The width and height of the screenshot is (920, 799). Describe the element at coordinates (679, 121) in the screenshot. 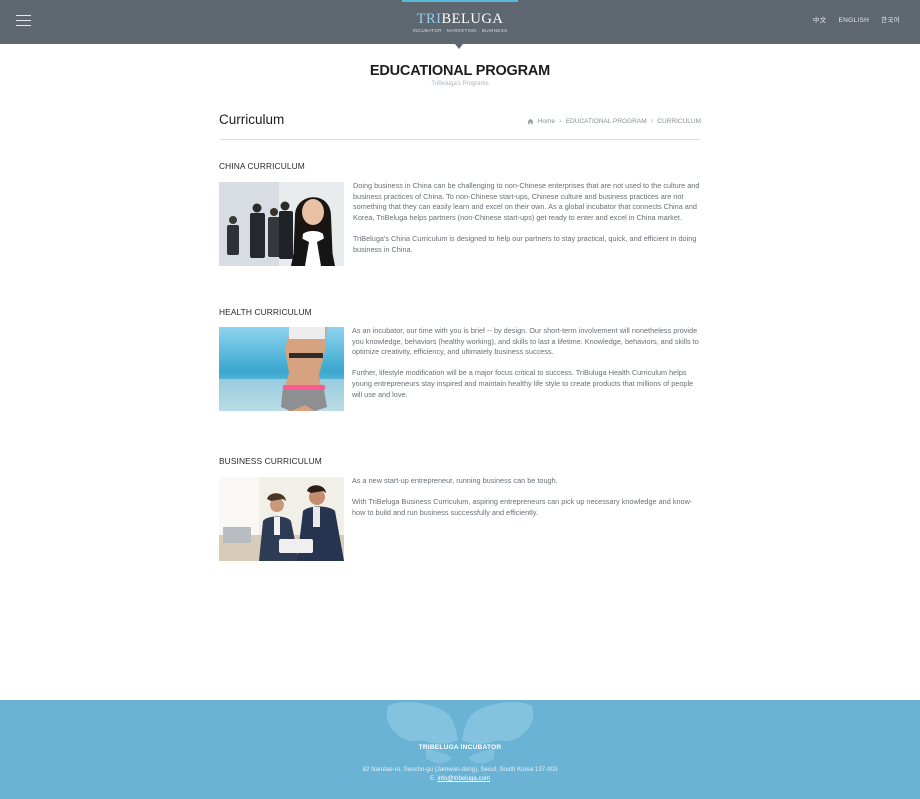

I see `breadcrumb-current: CURRICULUM` at that location.